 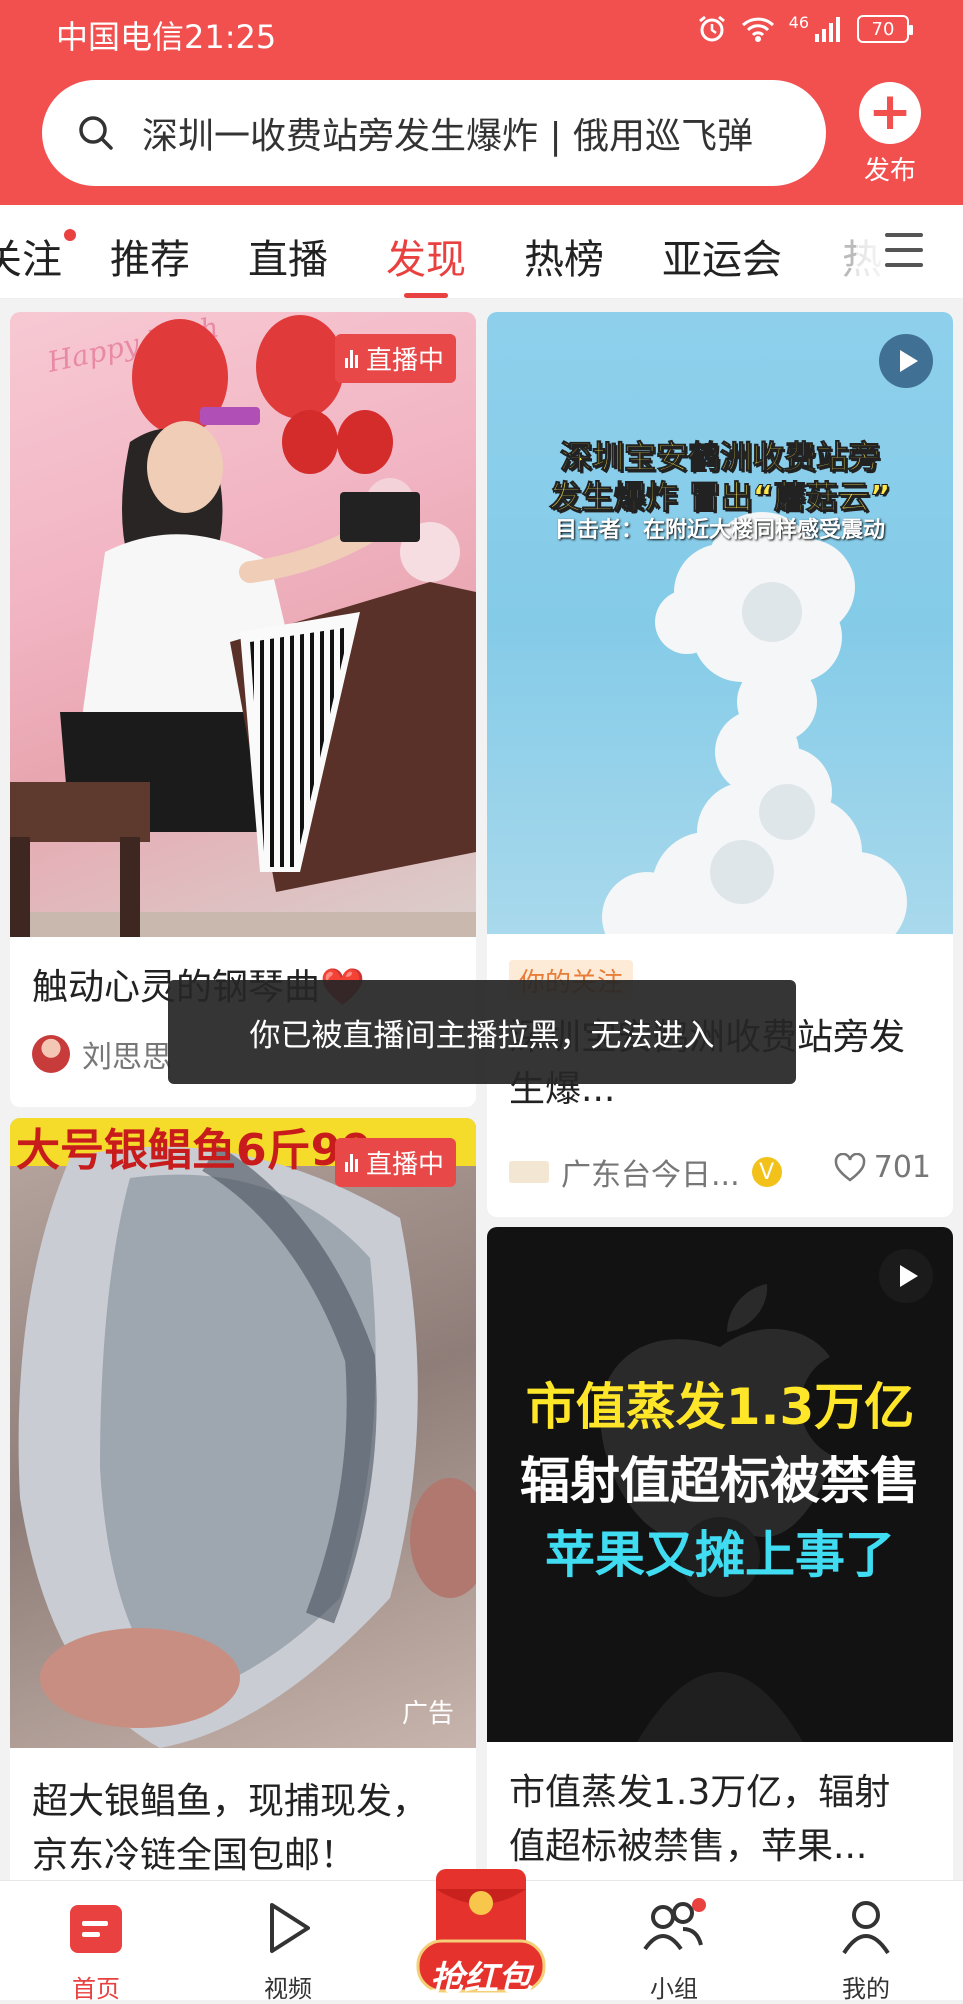 What do you see at coordinates (529, 1172) in the screenshot?
I see `source-logo-icon` at bounding box center [529, 1172].